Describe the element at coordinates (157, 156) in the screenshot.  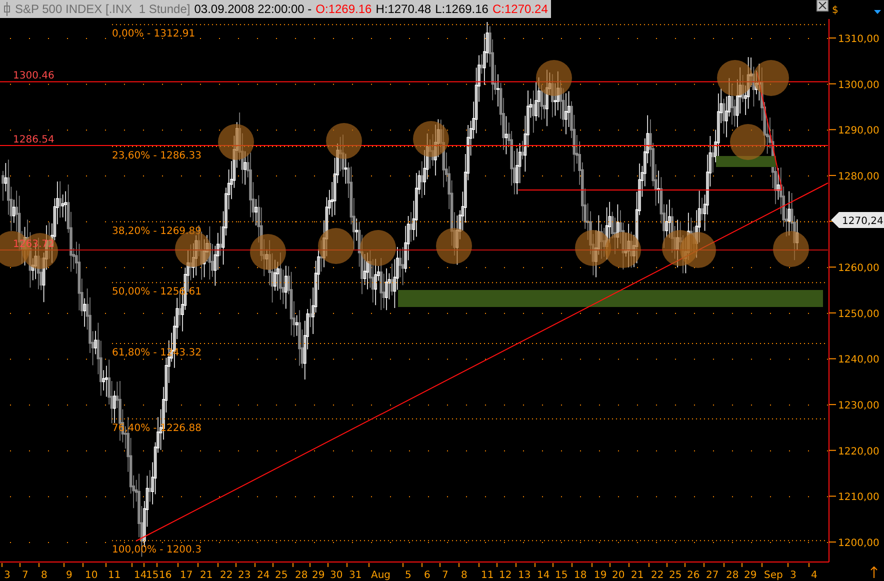
I see `fibonacci-label: 23,60% - 1286.33` at that location.